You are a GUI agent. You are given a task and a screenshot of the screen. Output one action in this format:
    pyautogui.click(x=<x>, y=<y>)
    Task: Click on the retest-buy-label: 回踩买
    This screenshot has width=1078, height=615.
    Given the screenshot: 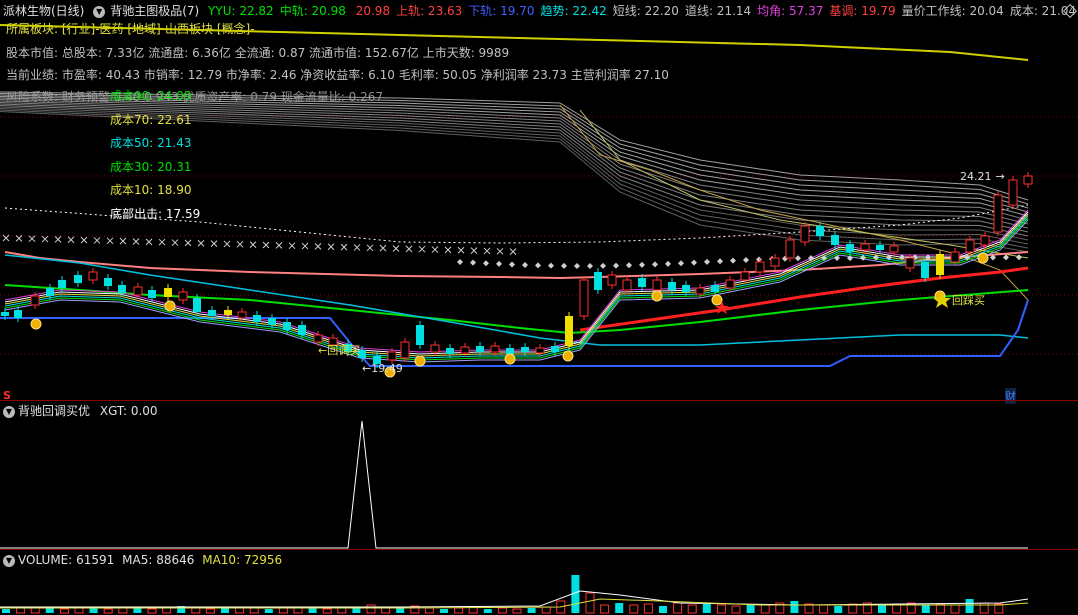 What is the action you would take?
    pyautogui.click(x=968, y=300)
    